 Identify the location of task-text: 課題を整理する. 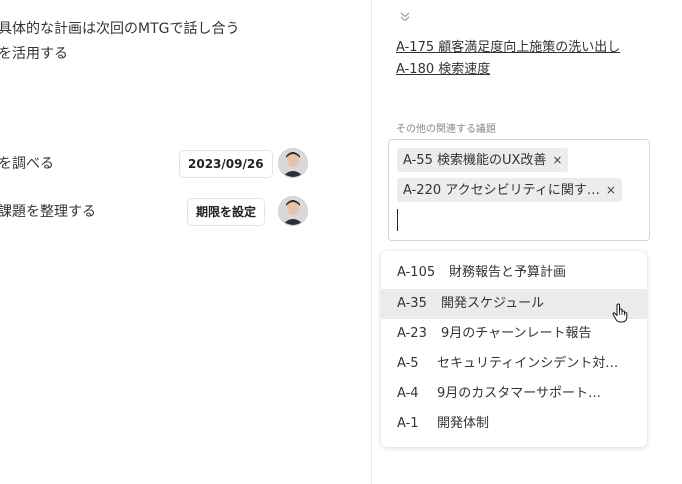
(48, 211).